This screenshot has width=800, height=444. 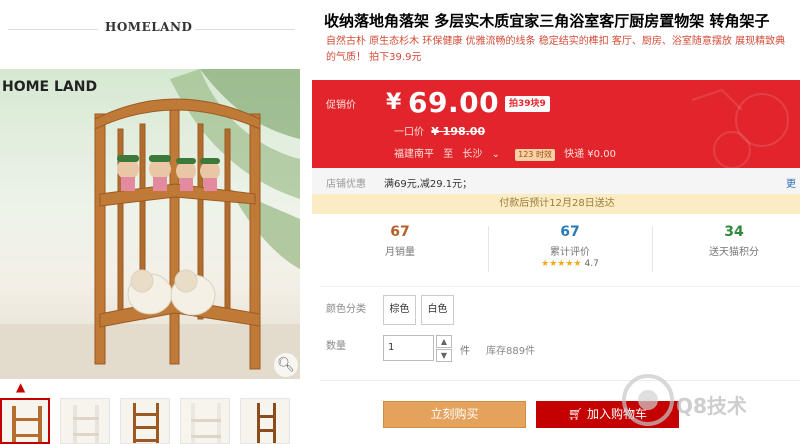 What do you see at coordinates (428, 184) in the screenshot?
I see `shop-discount-value: 满69元,减29.1元；` at bounding box center [428, 184].